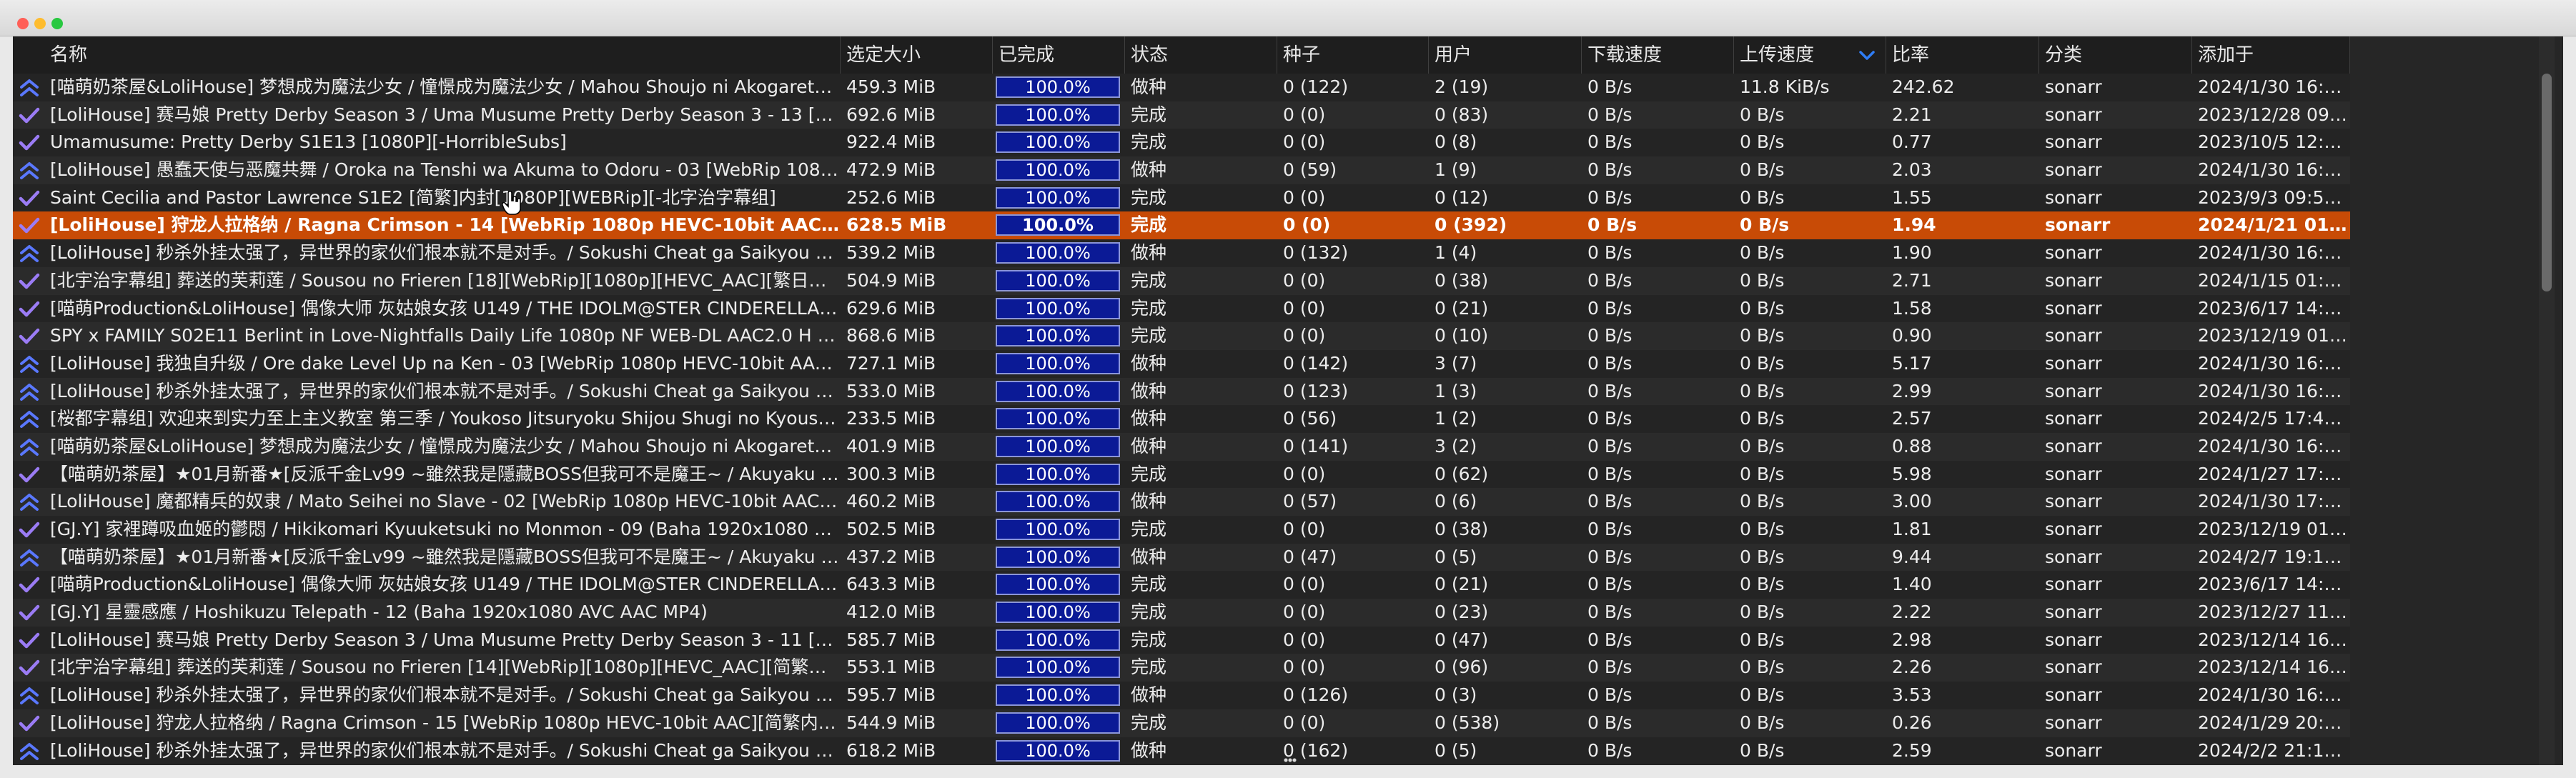 The width and height of the screenshot is (2576, 778). Describe the element at coordinates (891, 584) in the screenshot. I see `selected-size: 643.3 MiB` at that location.